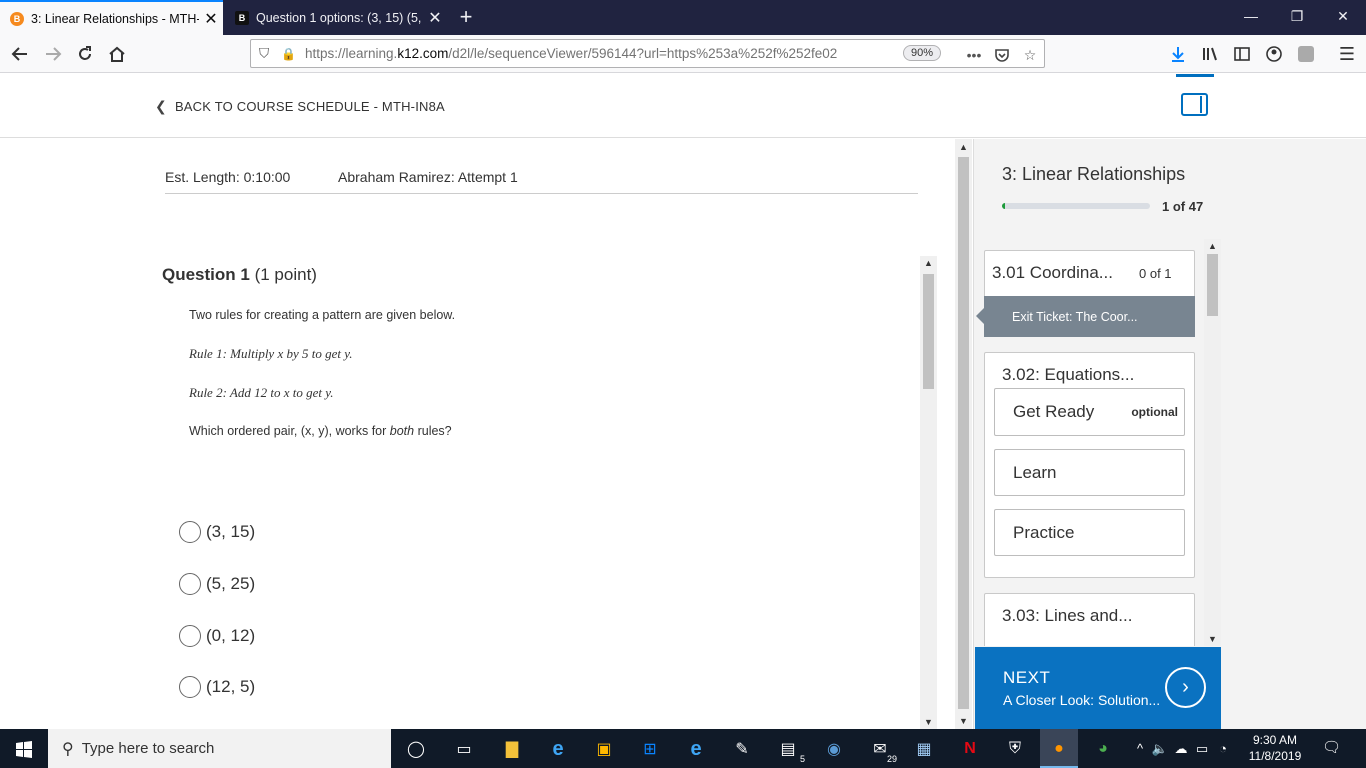  I want to click on progress-text: 1 of 47, so click(1183, 206).